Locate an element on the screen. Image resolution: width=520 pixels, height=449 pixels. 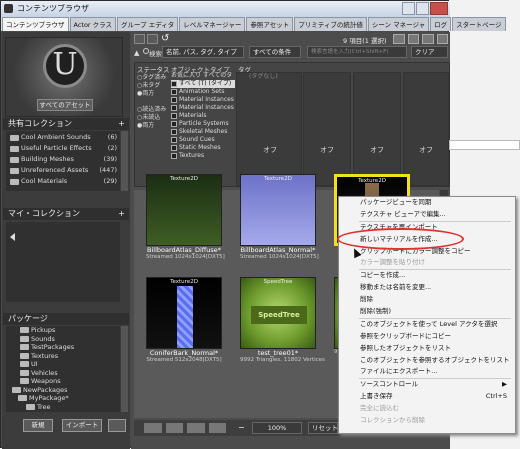
back-button is located at coordinates (139, 39).